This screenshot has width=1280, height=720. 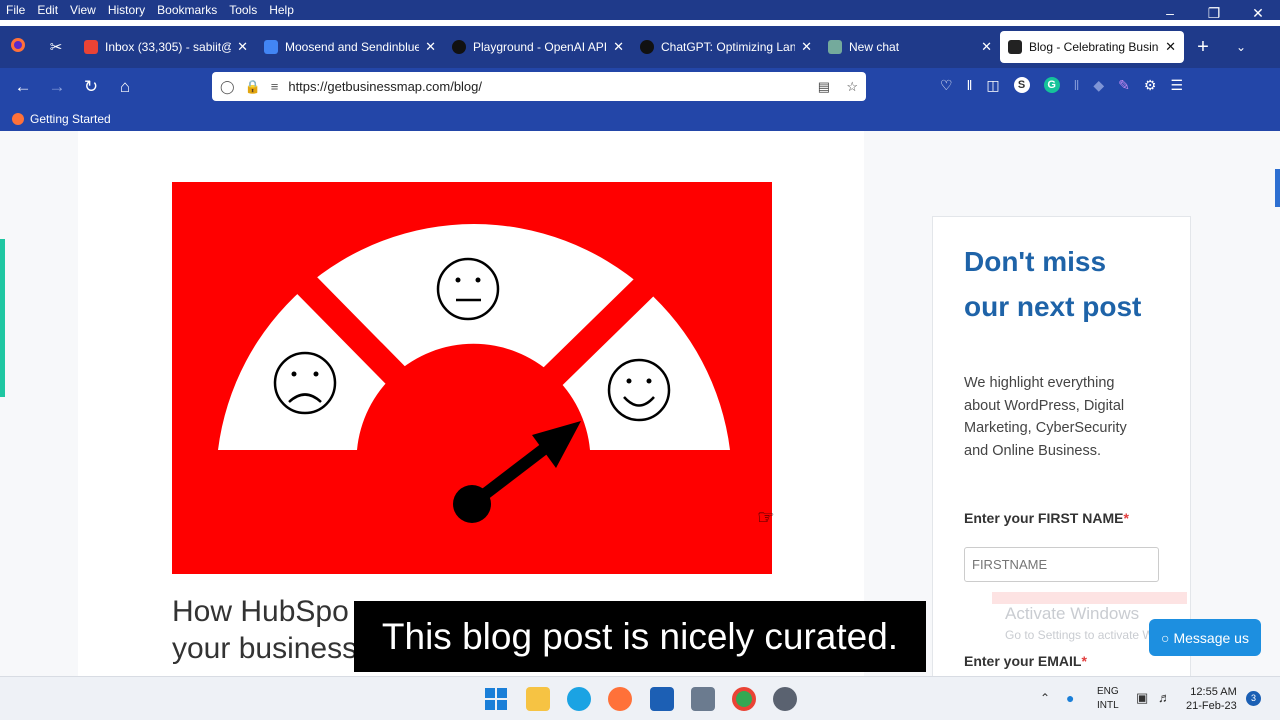 What do you see at coordinates (538, 47) in the screenshot?
I see `tab-playground: Playground - OpenAI API ✕` at bounding box center [538, 47].